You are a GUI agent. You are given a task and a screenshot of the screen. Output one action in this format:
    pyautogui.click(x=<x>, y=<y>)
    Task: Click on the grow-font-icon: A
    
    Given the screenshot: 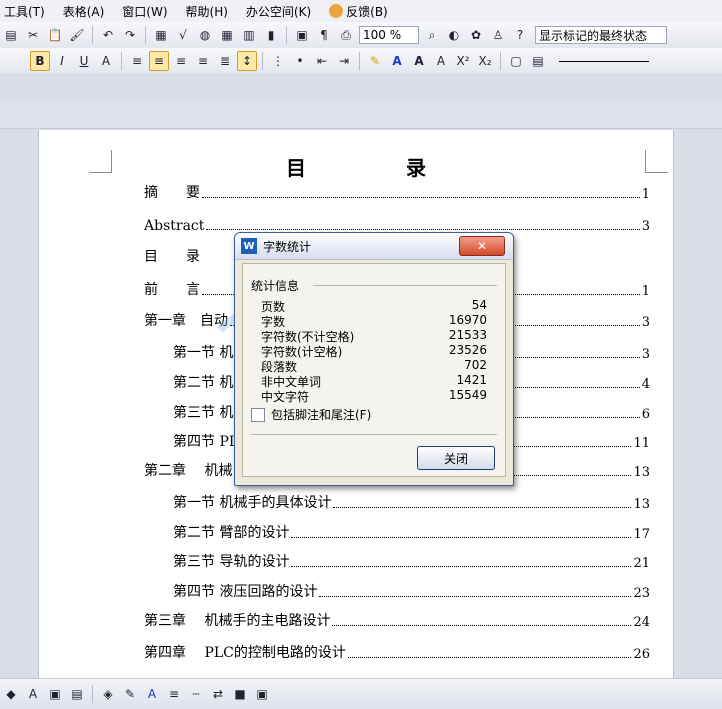 What is the action you would take?
    pyautogui.click(x=419, y=61)
    